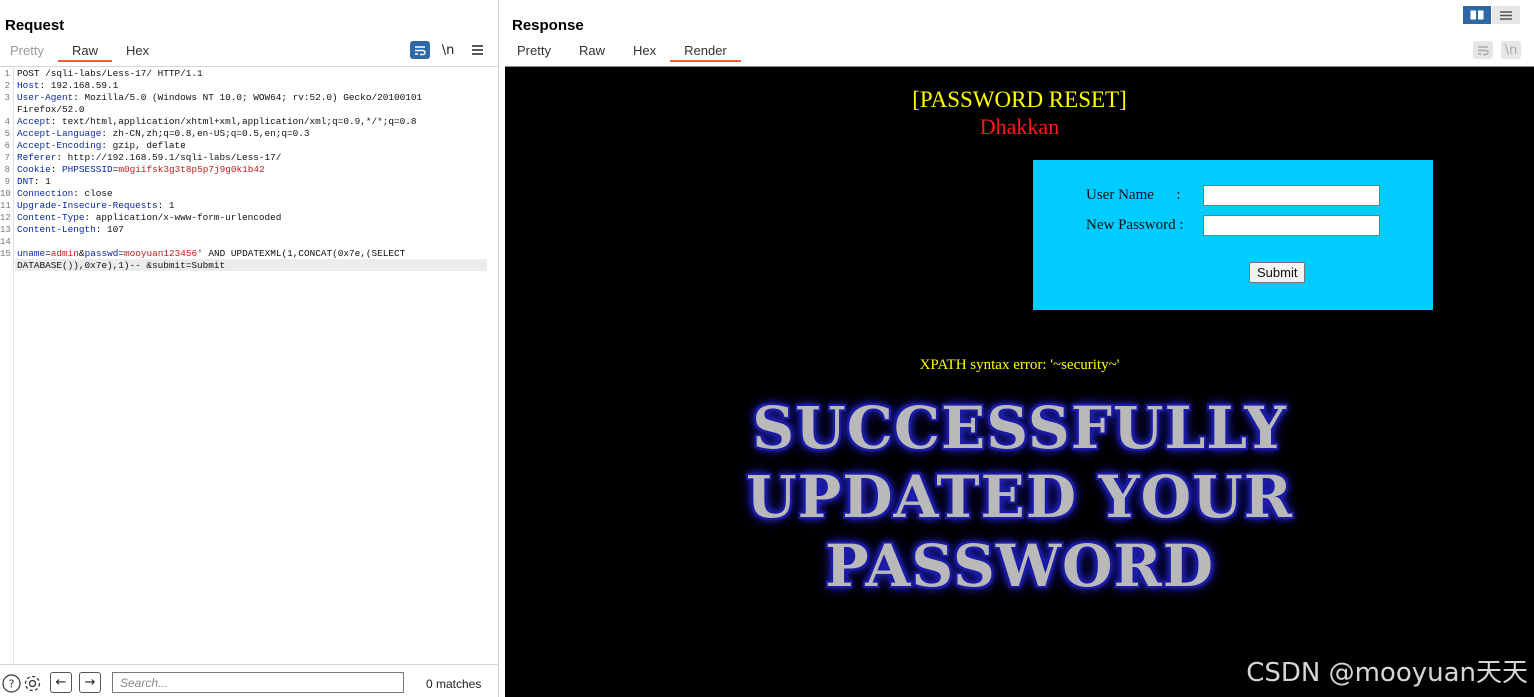 The height and width of the screenshot is (697, 1534). I want to click on code-token: Host, so click(28, 85).